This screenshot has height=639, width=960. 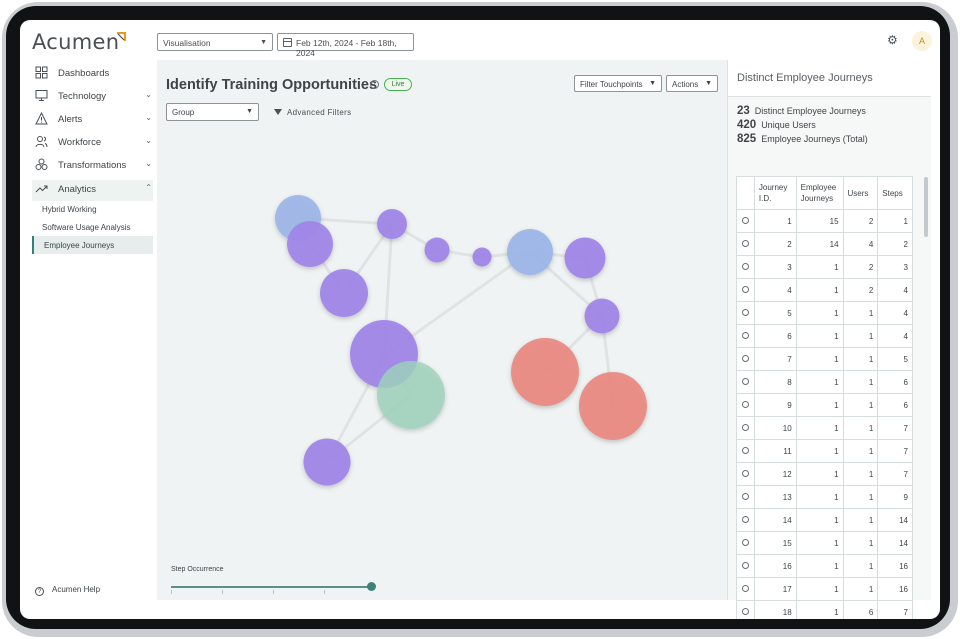 What do you see at coordinates (775, 193) in the screenshot?
I see `column-header-journey-id: Journey I.D.` at bounding box center [775, 193].